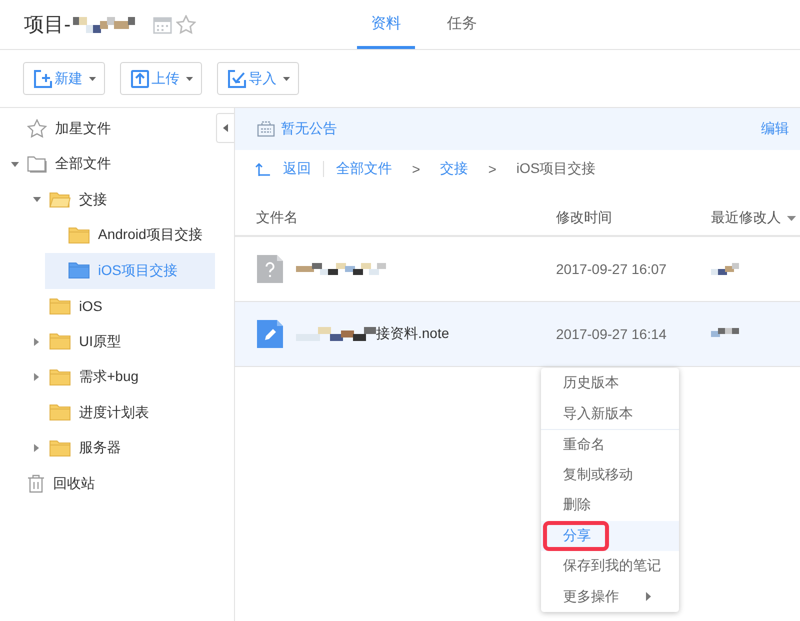 The width and height of the screenshot is (800, 621). I want to click on trash-icon, so click(36, 484).